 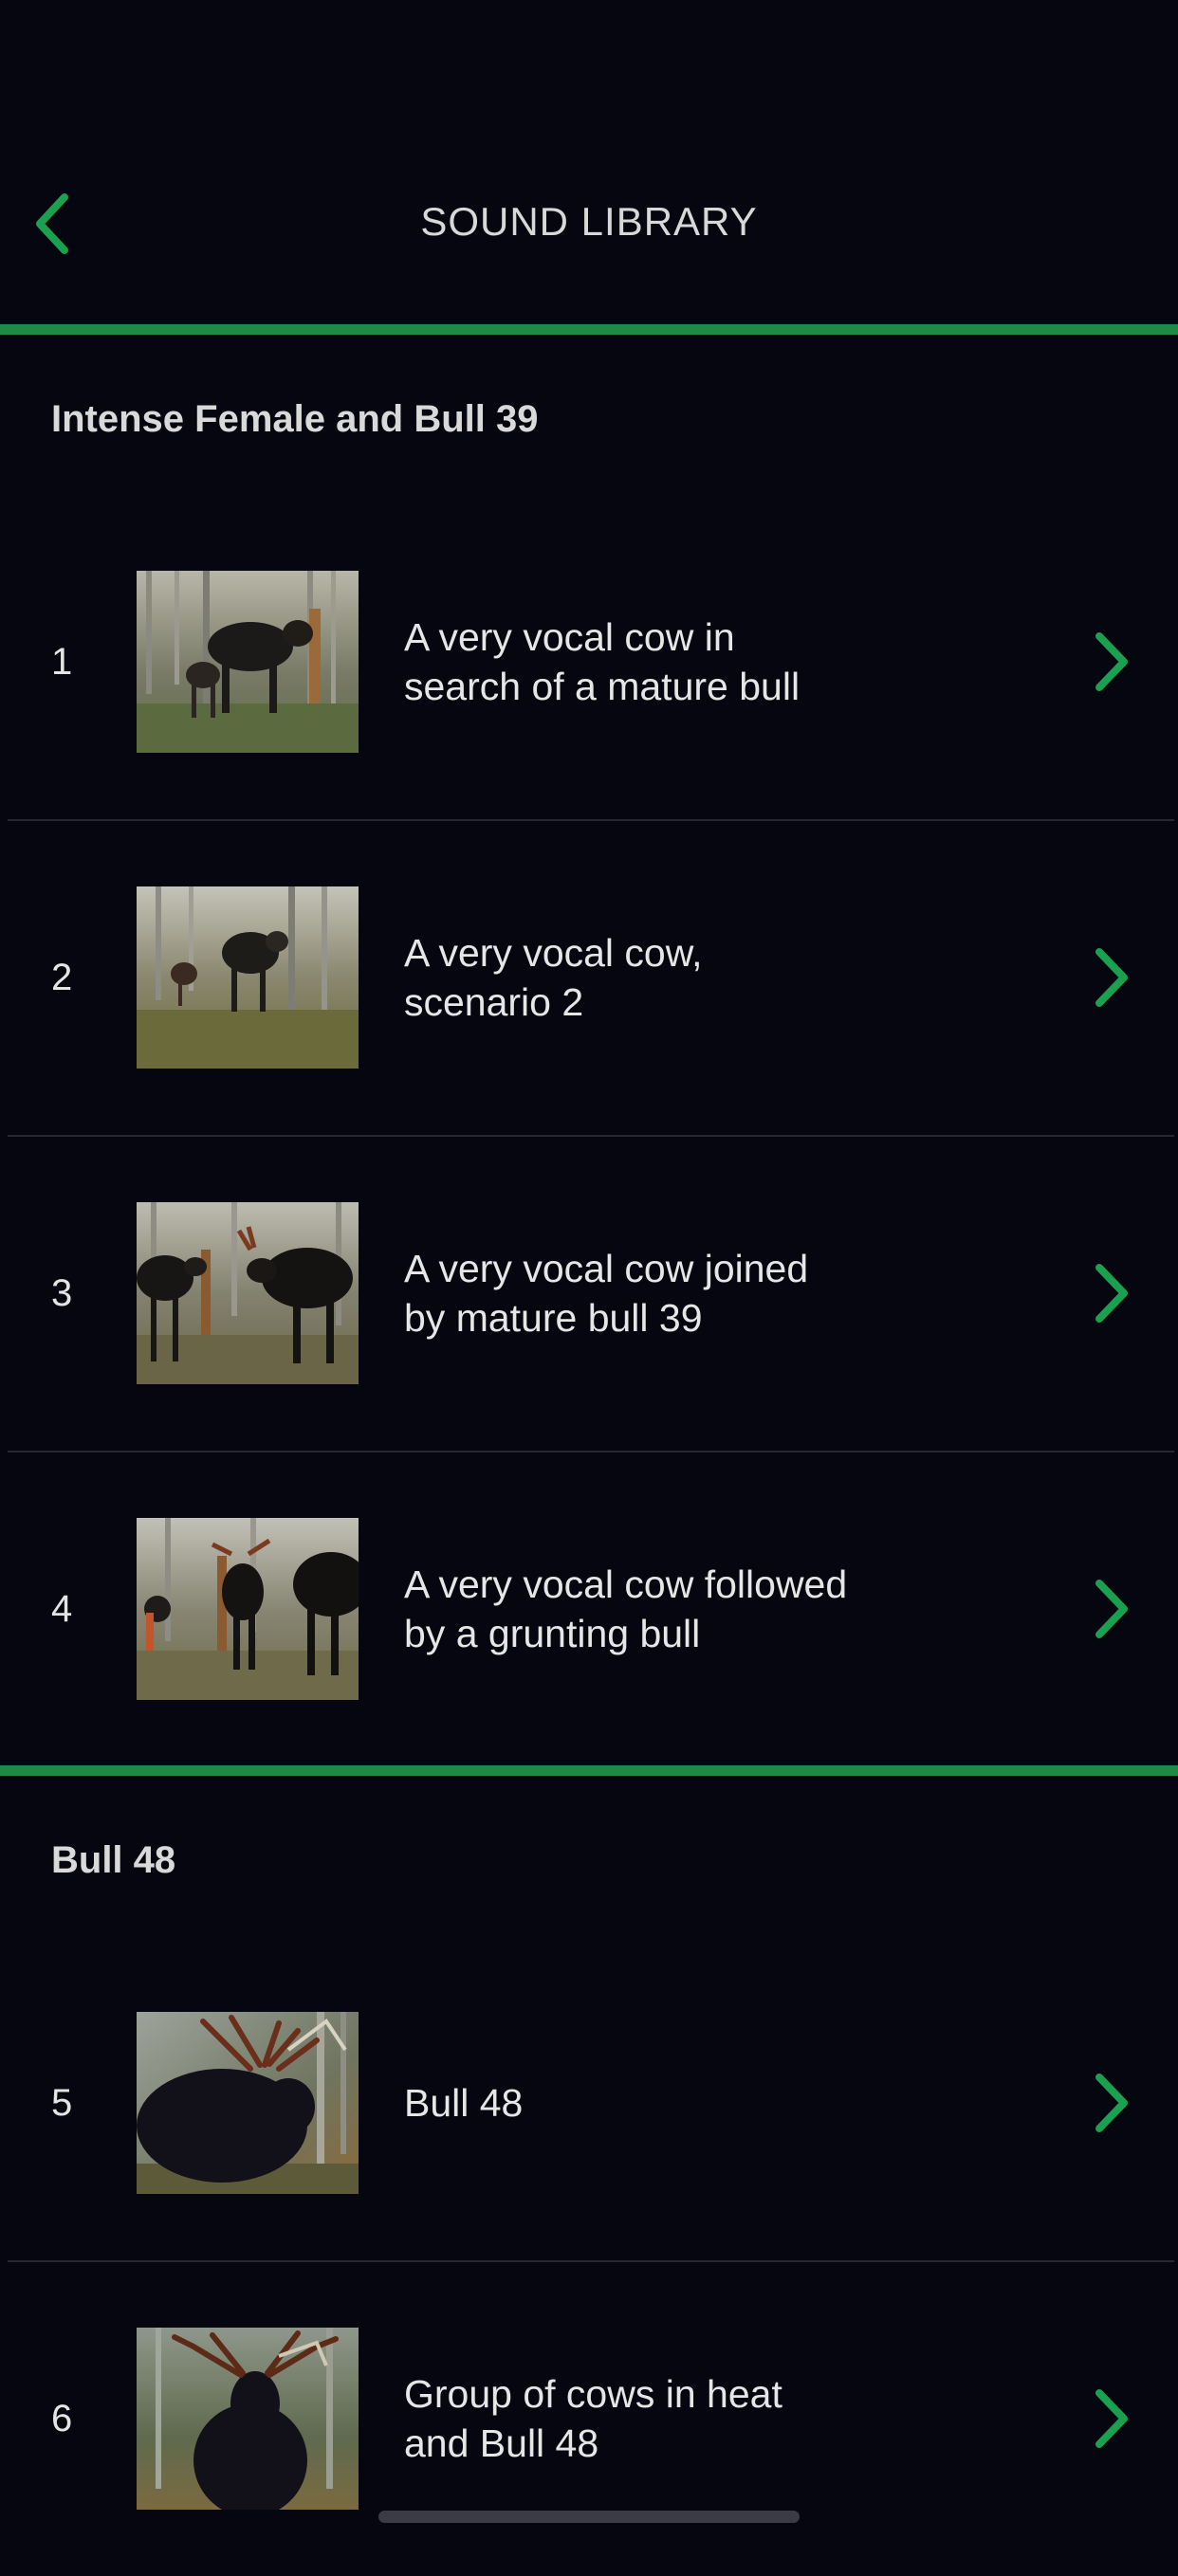 I want to click on row-number: 1, so click(x=62, y=661).